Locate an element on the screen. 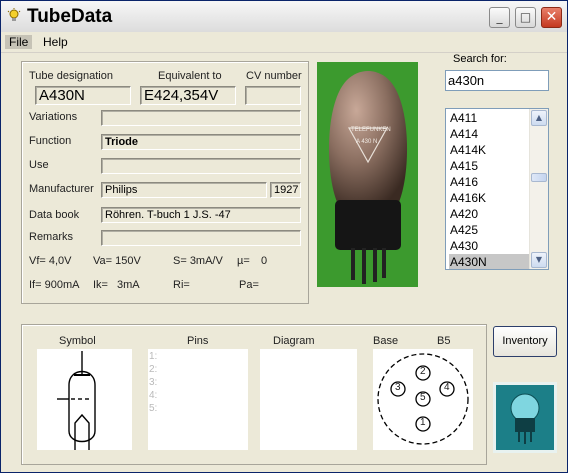  list-item: A415 is located at coordinates (489, 166).